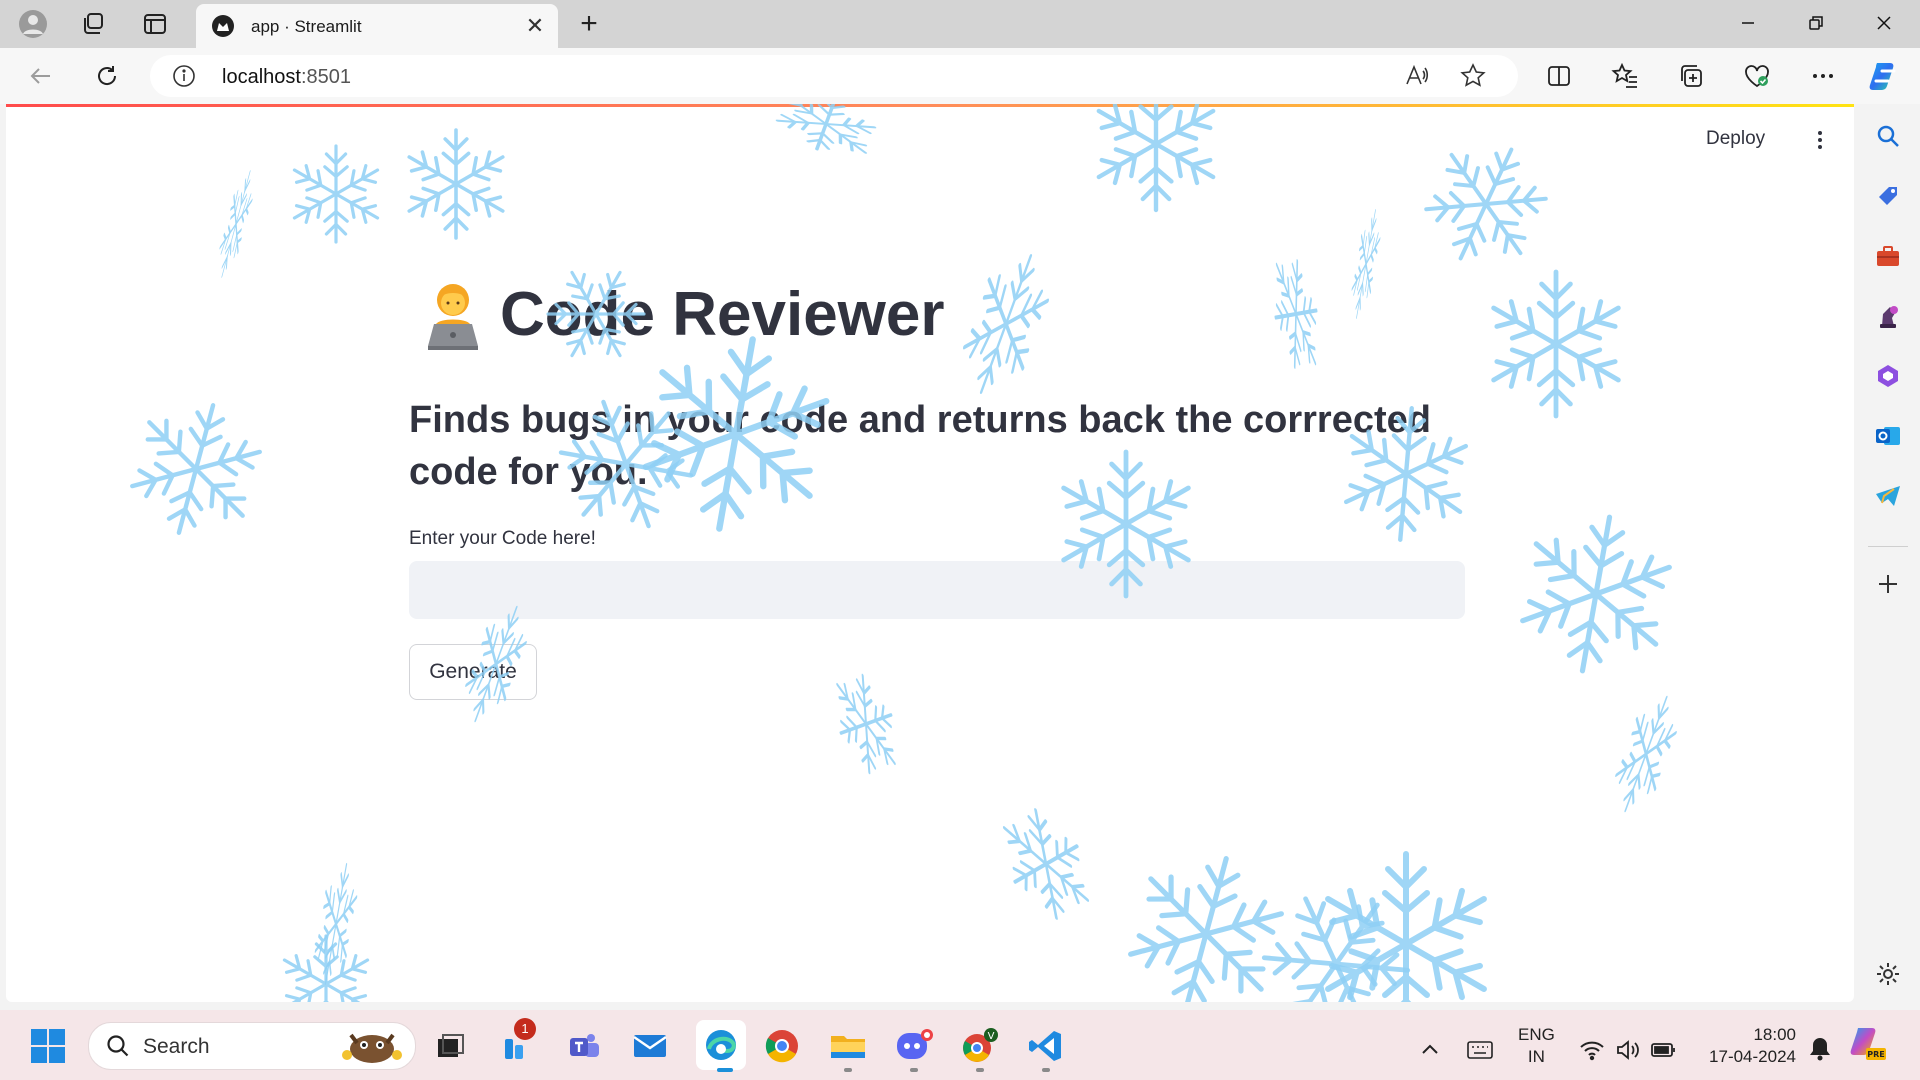 The height and width of the screenshot is (1080, 1920). I want to click on browser-essentials-icon, so click(1757, 76).